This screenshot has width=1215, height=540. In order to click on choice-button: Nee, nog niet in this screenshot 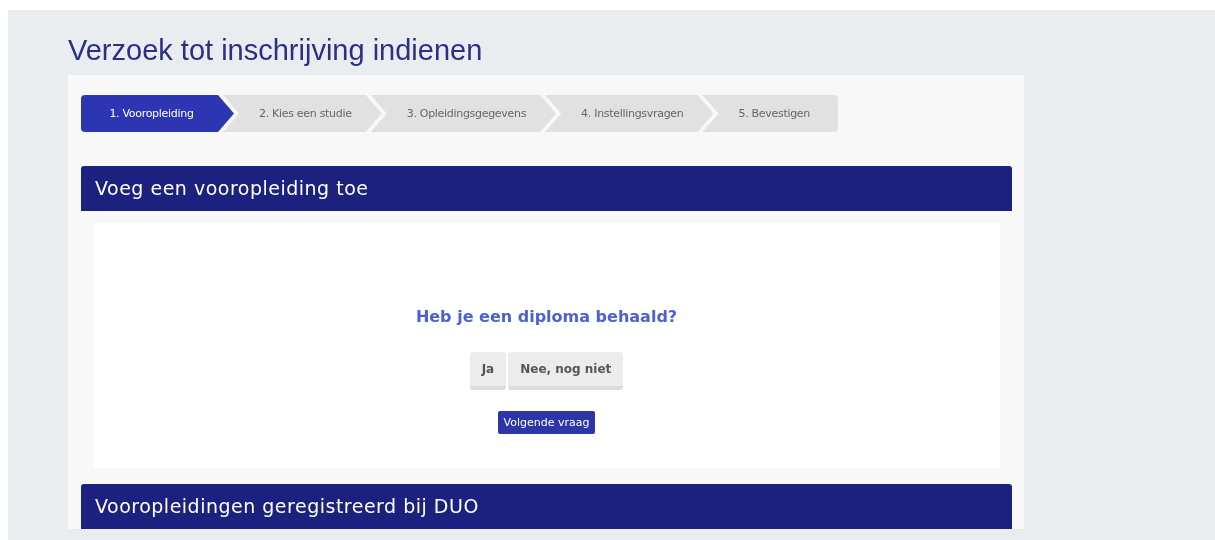, I will do `click(566, 371)`.